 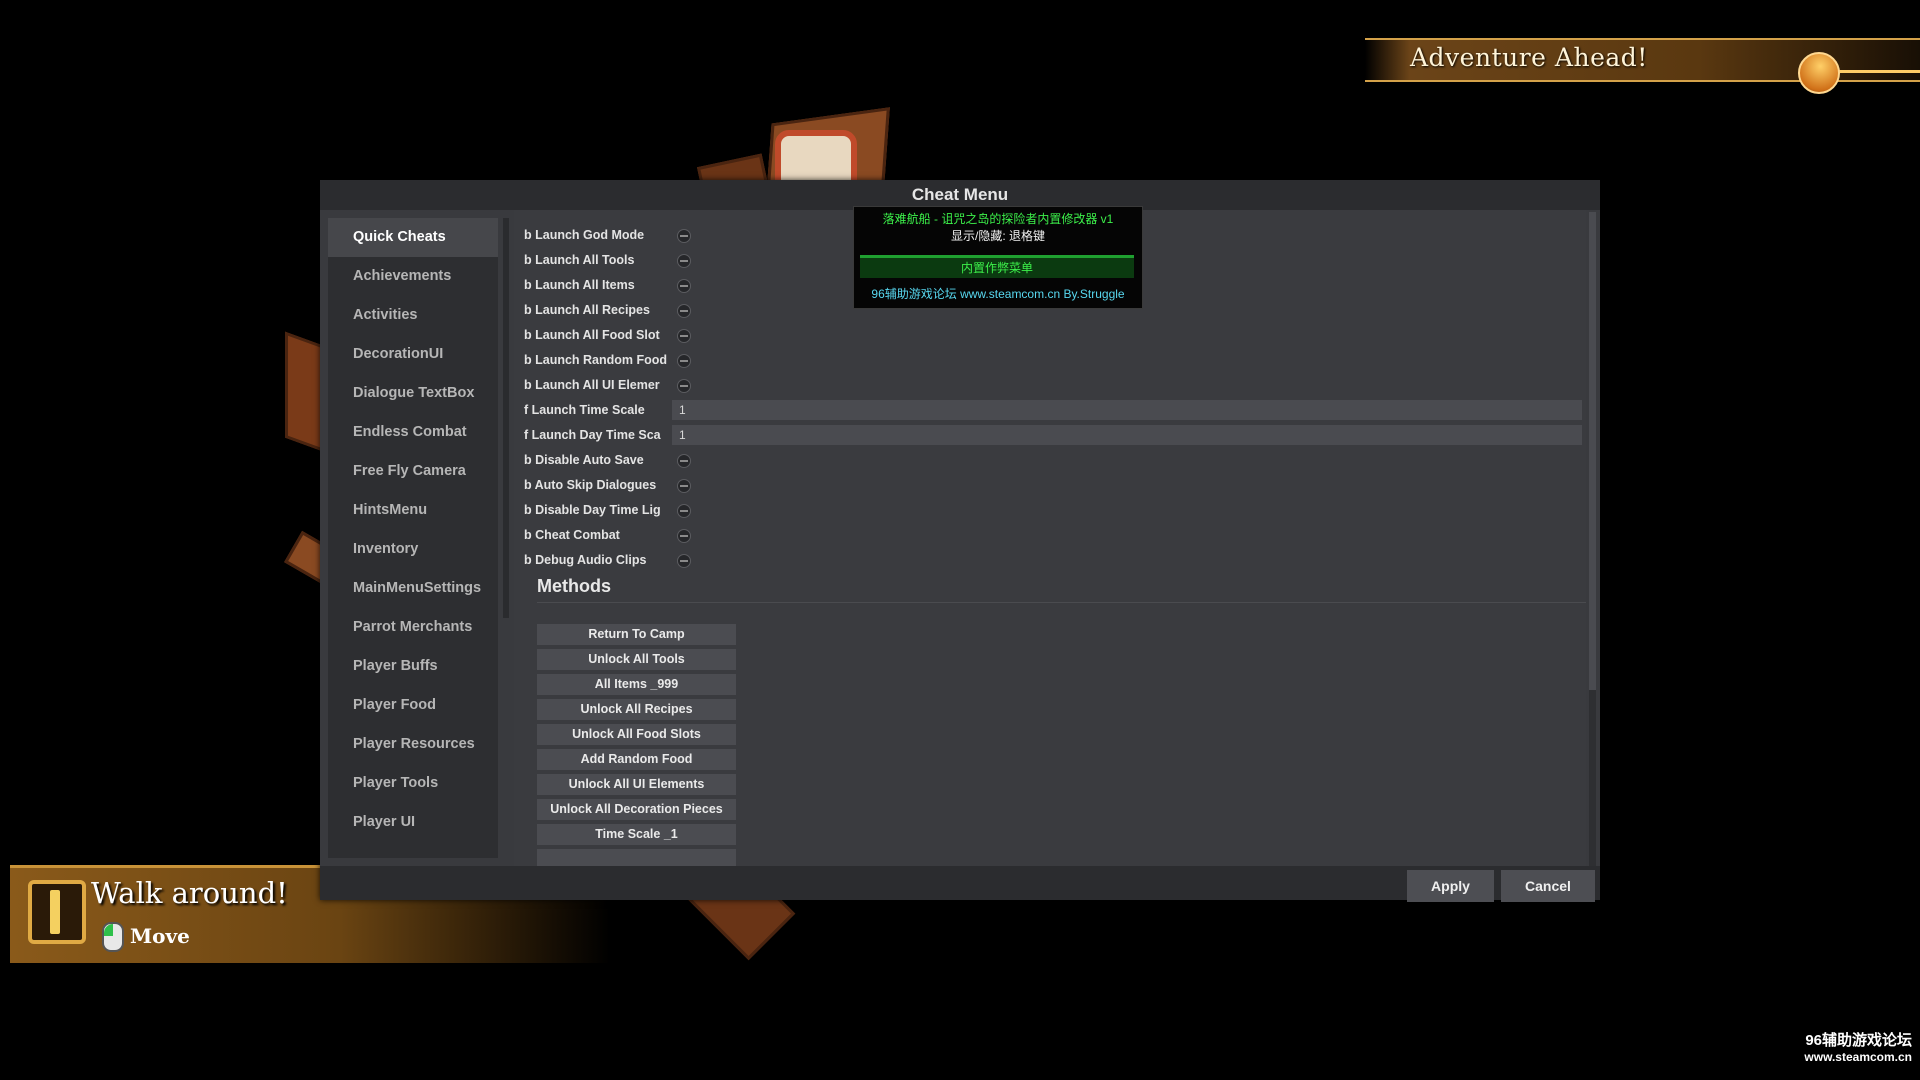 What do you see at coordinates (413, 237) in the screenshot?
I see `sidebar-item-quick-cheats: Quick Cheats` at bounding box center [413, 237].